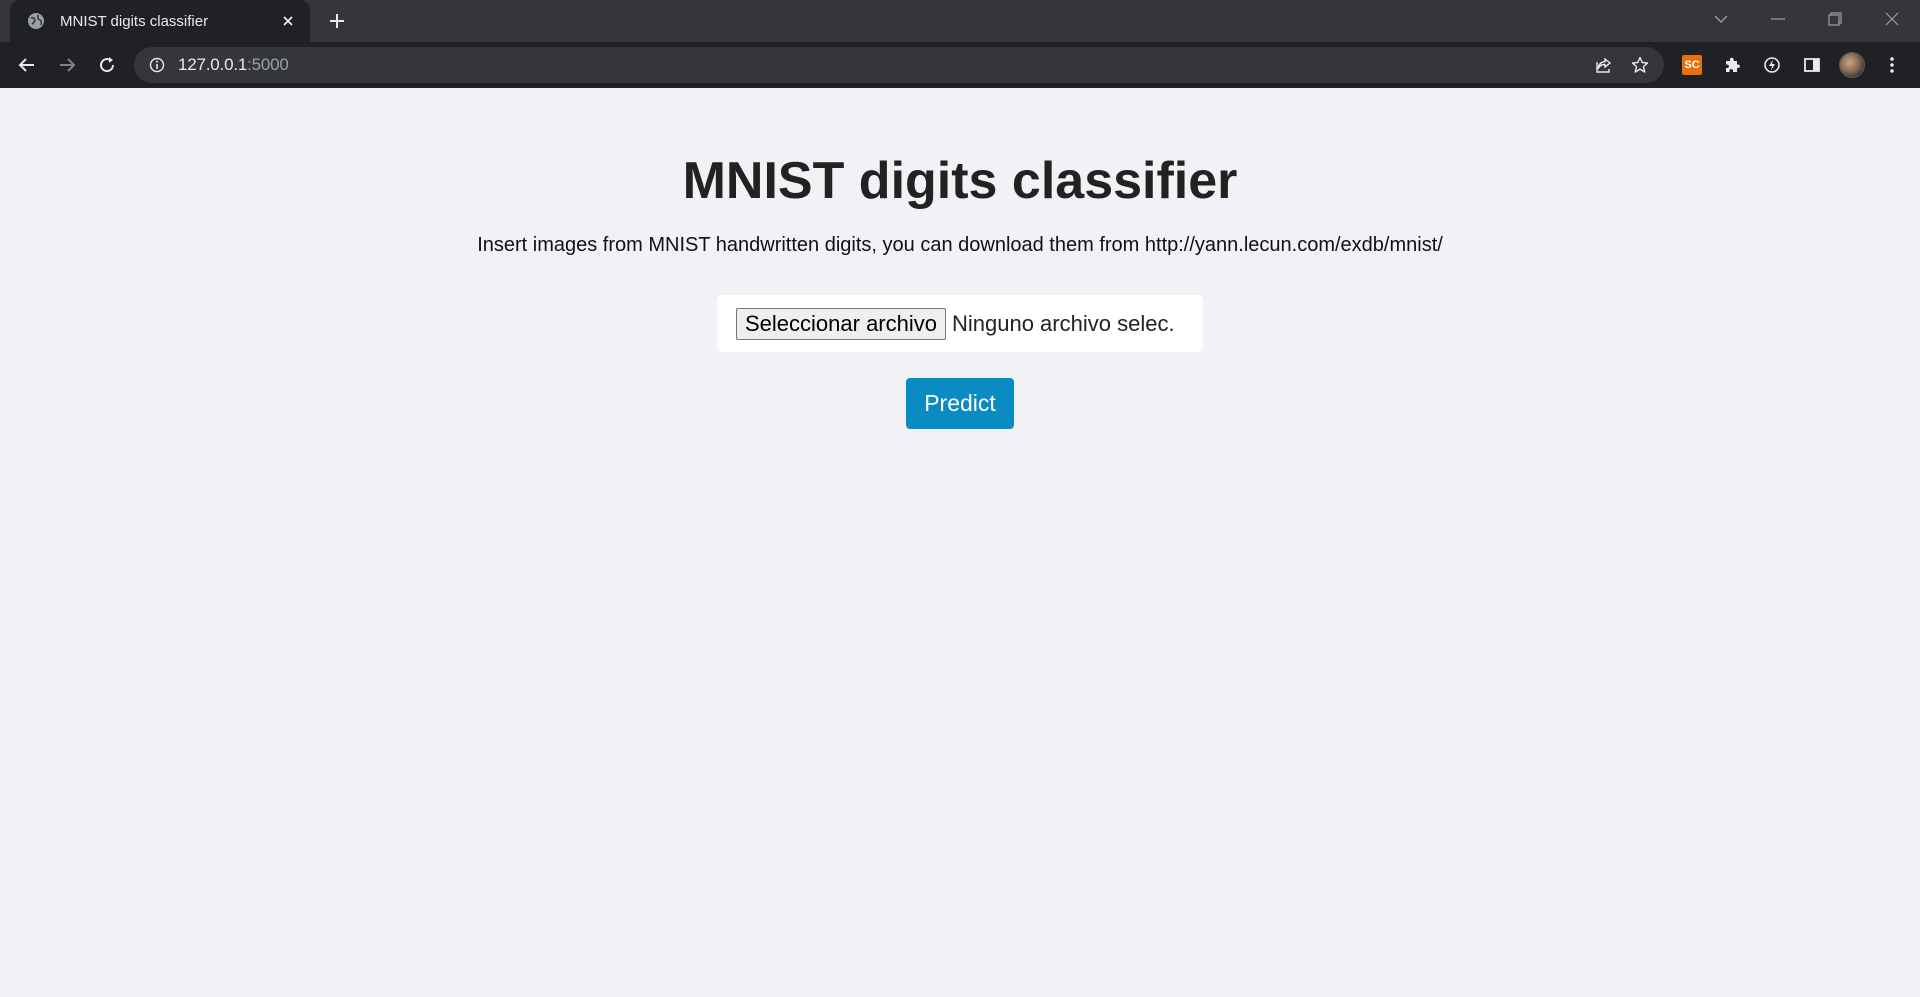  I want to click on menu-dots-icon, so click(1892, 65).